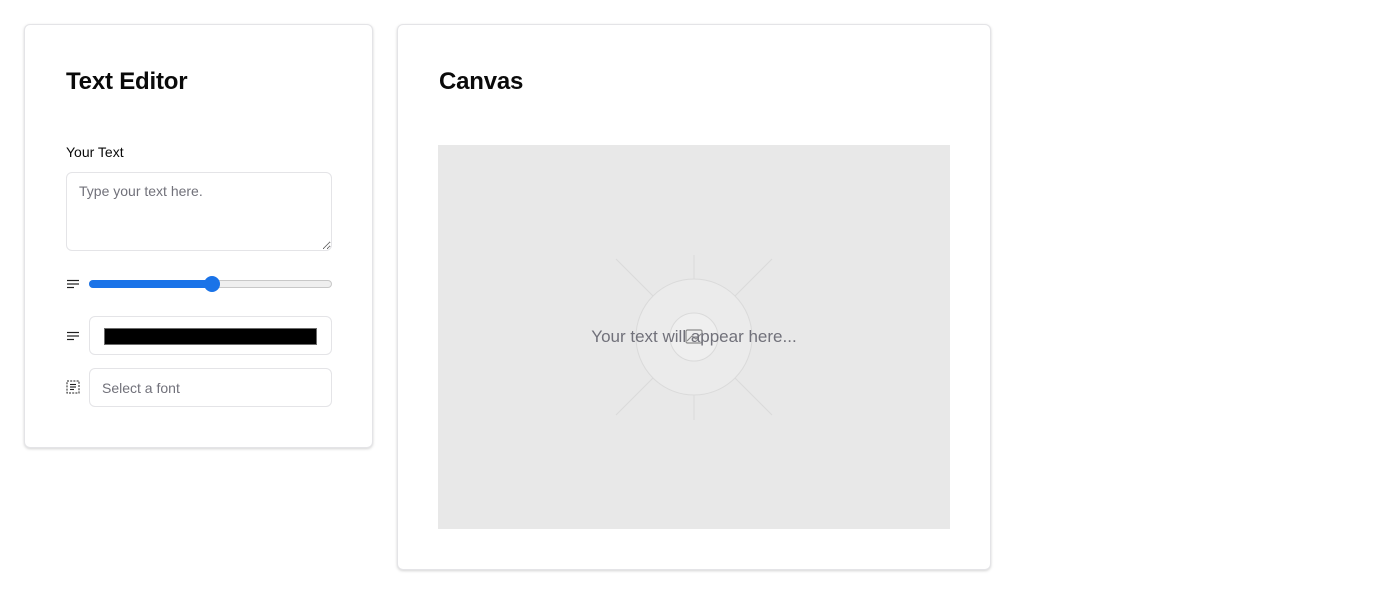 The width and height of the screenshot is (1376, 594). I want to click on font-select-input, so click(210, 387).